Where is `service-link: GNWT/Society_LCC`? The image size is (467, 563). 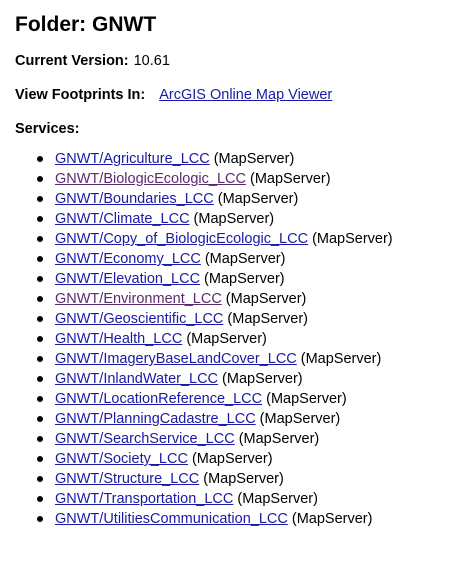
service-link: GNWT/Society_LCC is located at coordinates (121, 459).